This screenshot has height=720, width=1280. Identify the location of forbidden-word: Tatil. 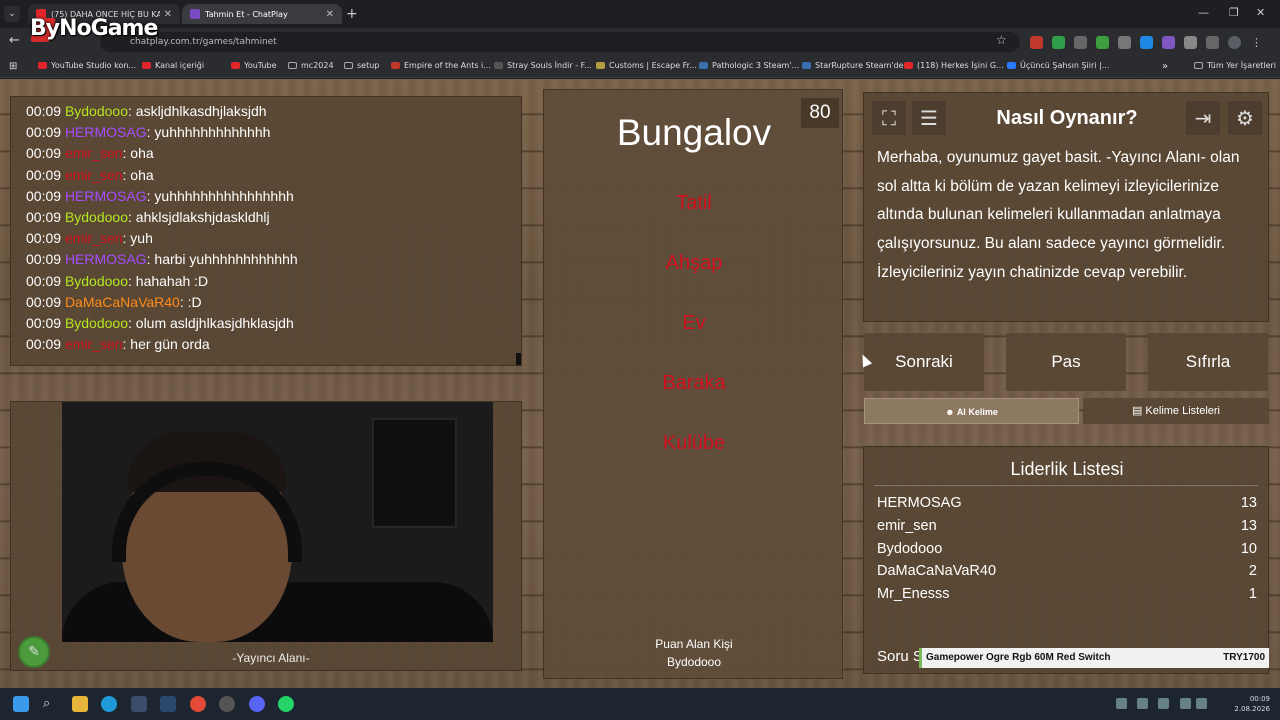
(694, 203).